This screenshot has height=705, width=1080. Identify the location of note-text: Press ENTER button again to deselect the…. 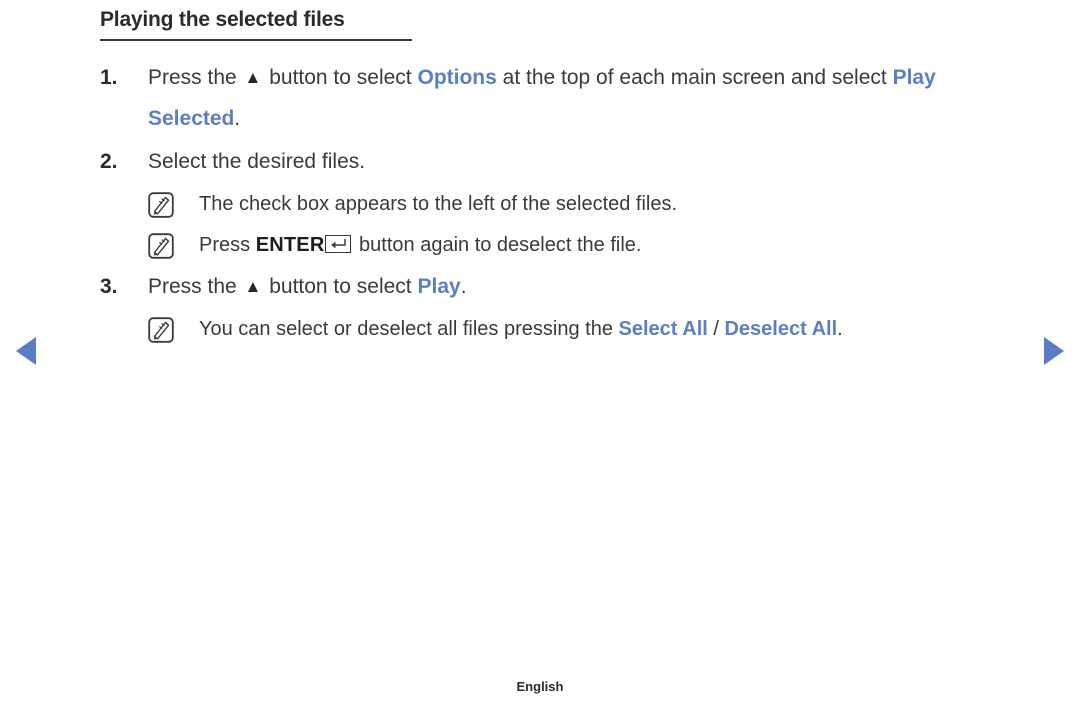
(599, 245).